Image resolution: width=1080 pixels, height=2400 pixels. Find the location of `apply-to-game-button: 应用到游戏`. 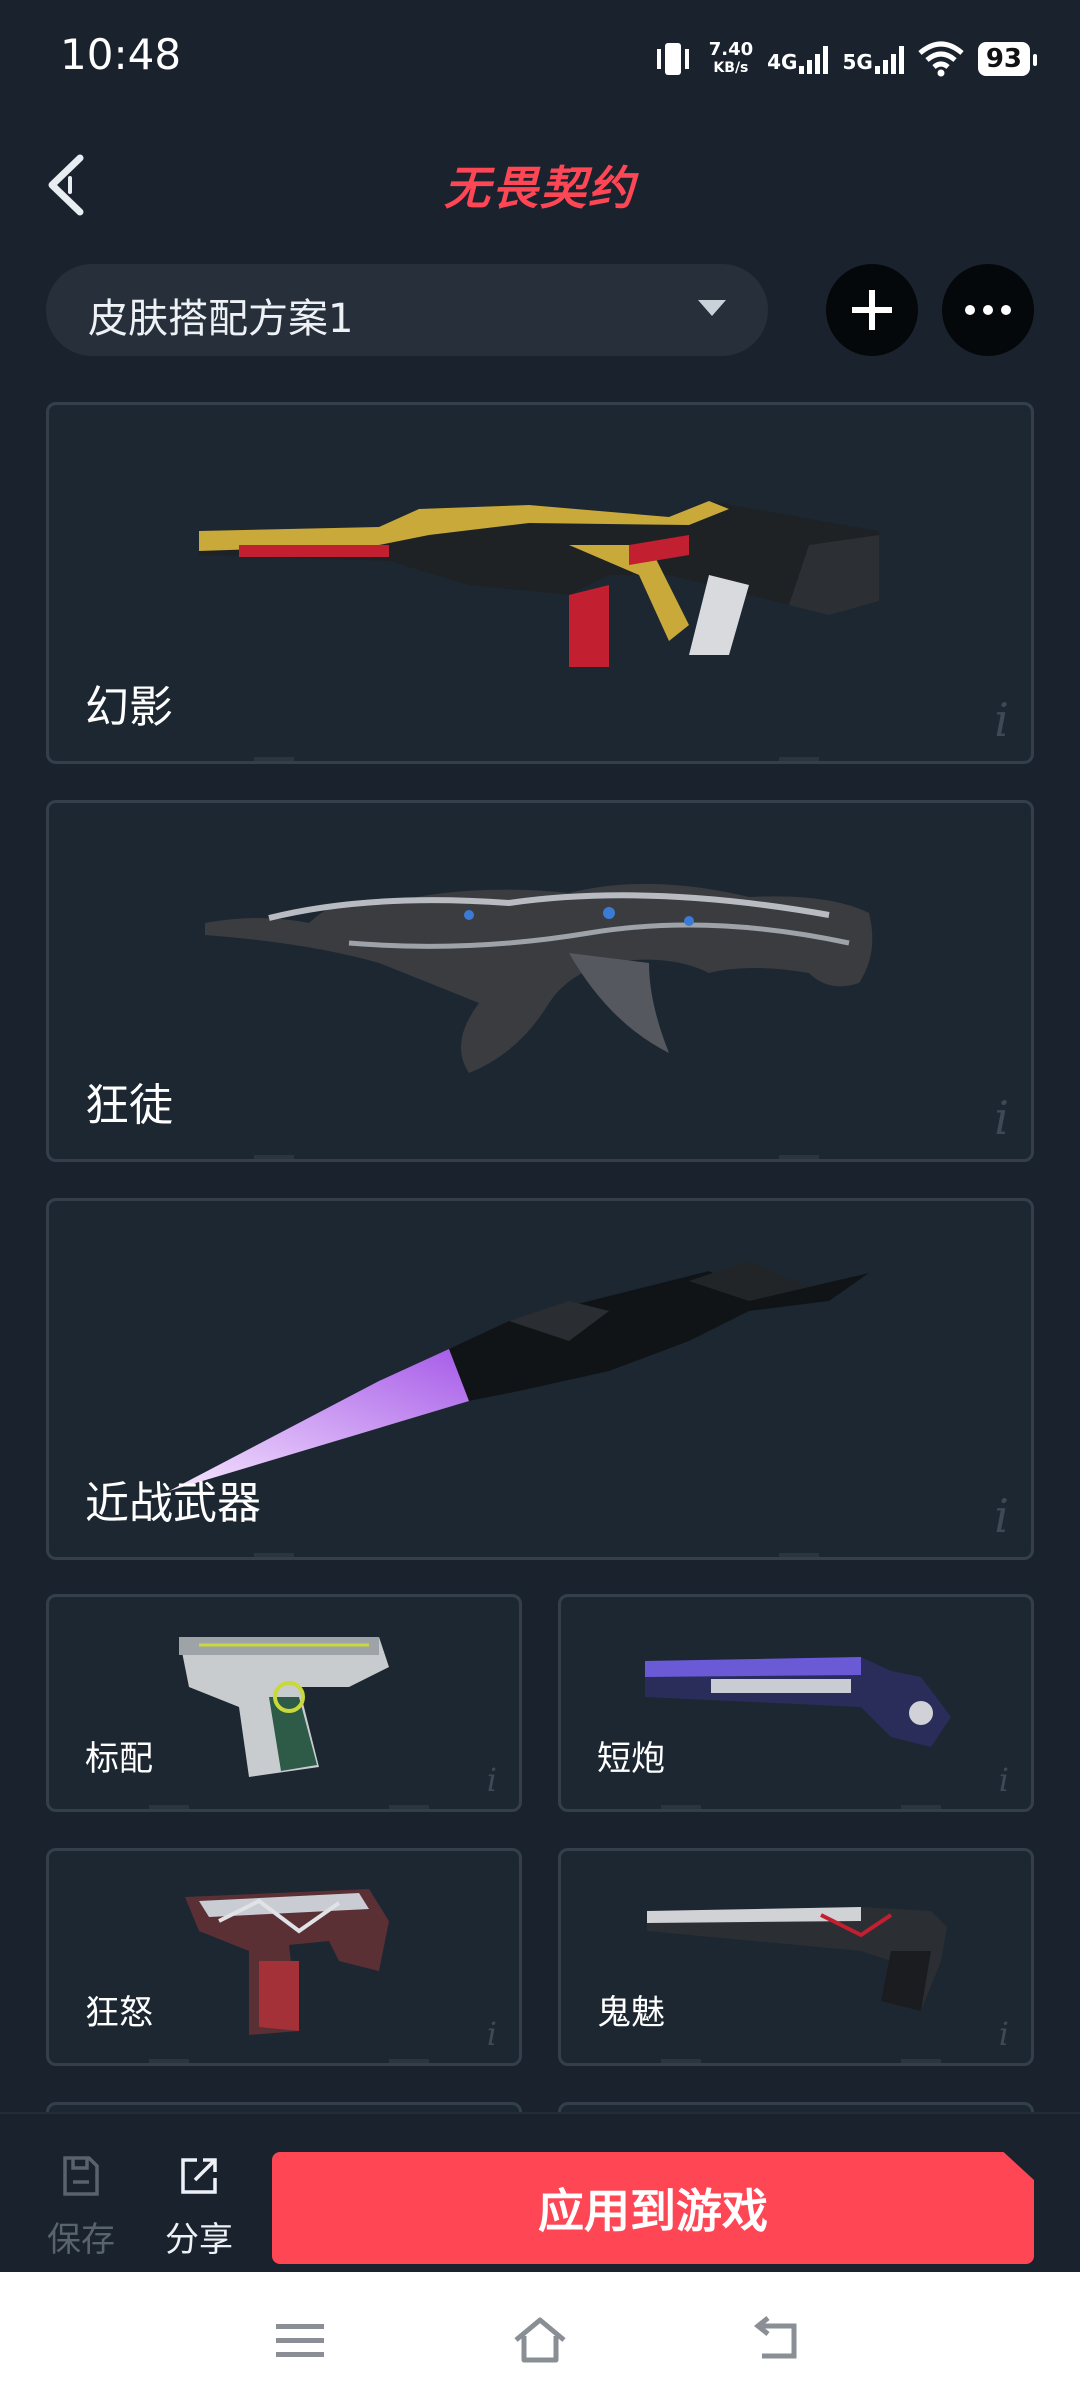

apply-to-game-button: 应用到游戏 is located at coordinates (653, 2208).